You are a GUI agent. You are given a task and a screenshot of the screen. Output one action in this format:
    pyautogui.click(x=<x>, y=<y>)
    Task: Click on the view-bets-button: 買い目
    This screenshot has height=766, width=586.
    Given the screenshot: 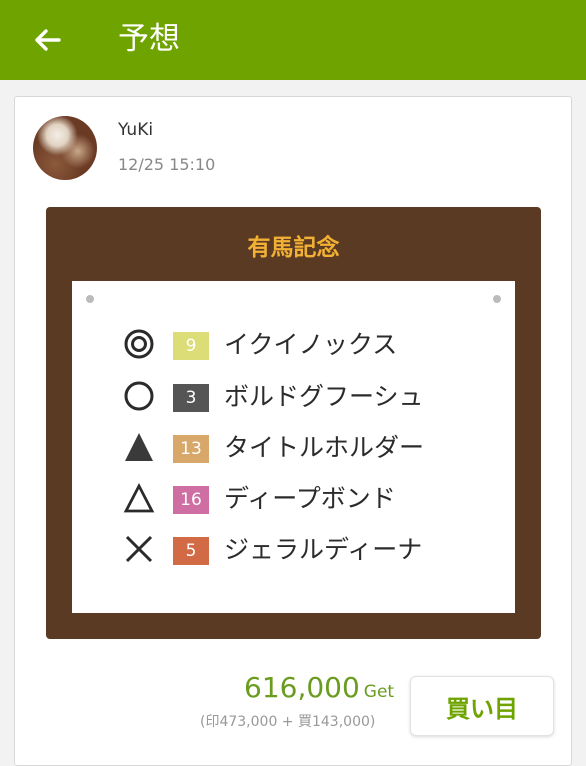 What is the action you would take?
    pyautogui.click(x=482, y=706)
    